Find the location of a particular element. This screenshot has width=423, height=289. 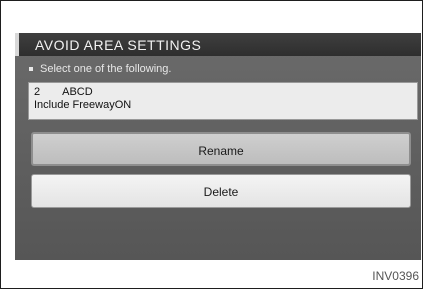

area-id-row: 2 ABCD is located at coordinates (223, 92).